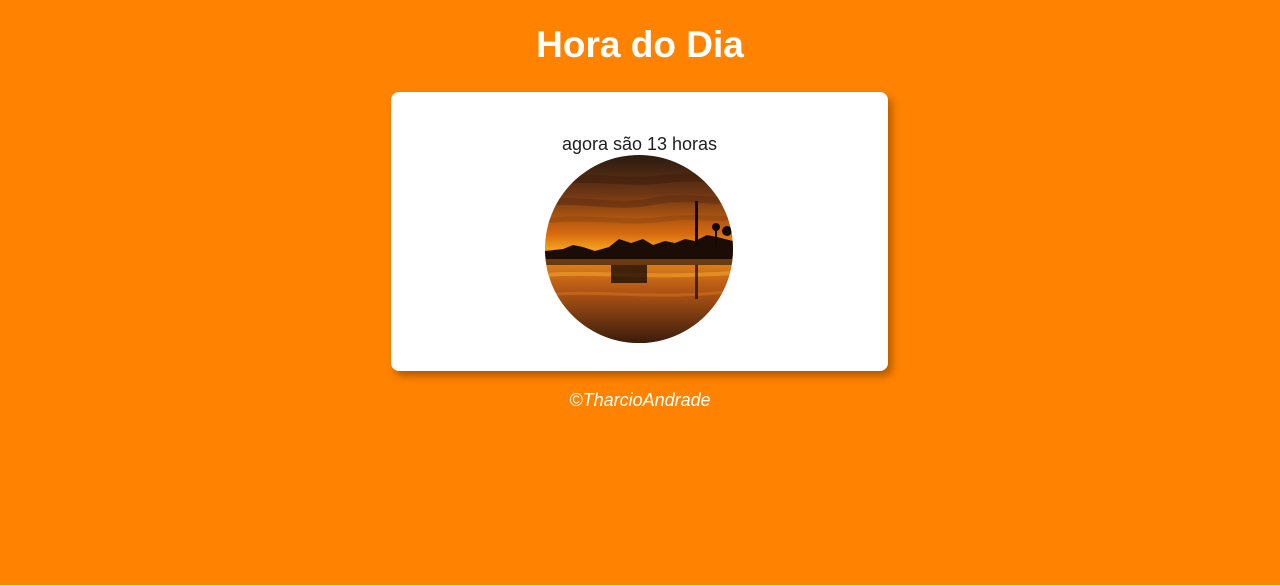 The height and width of the screenshot is (586, 1280). What do you see at coordinates (639, 144) in the screenshot?
I see `time-message: agora são 13 horas` at bounding box center [639, 144].